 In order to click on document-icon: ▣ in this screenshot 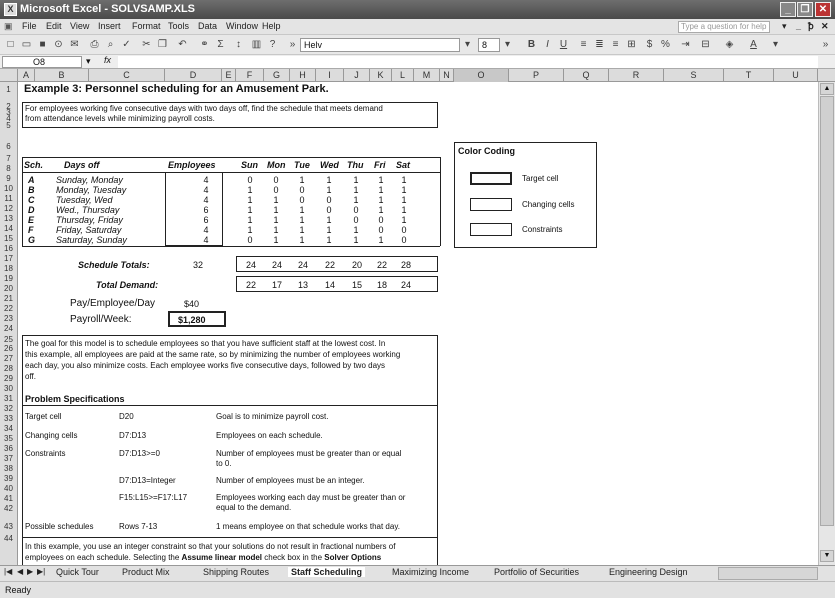, I will do `click(8, 26)`.